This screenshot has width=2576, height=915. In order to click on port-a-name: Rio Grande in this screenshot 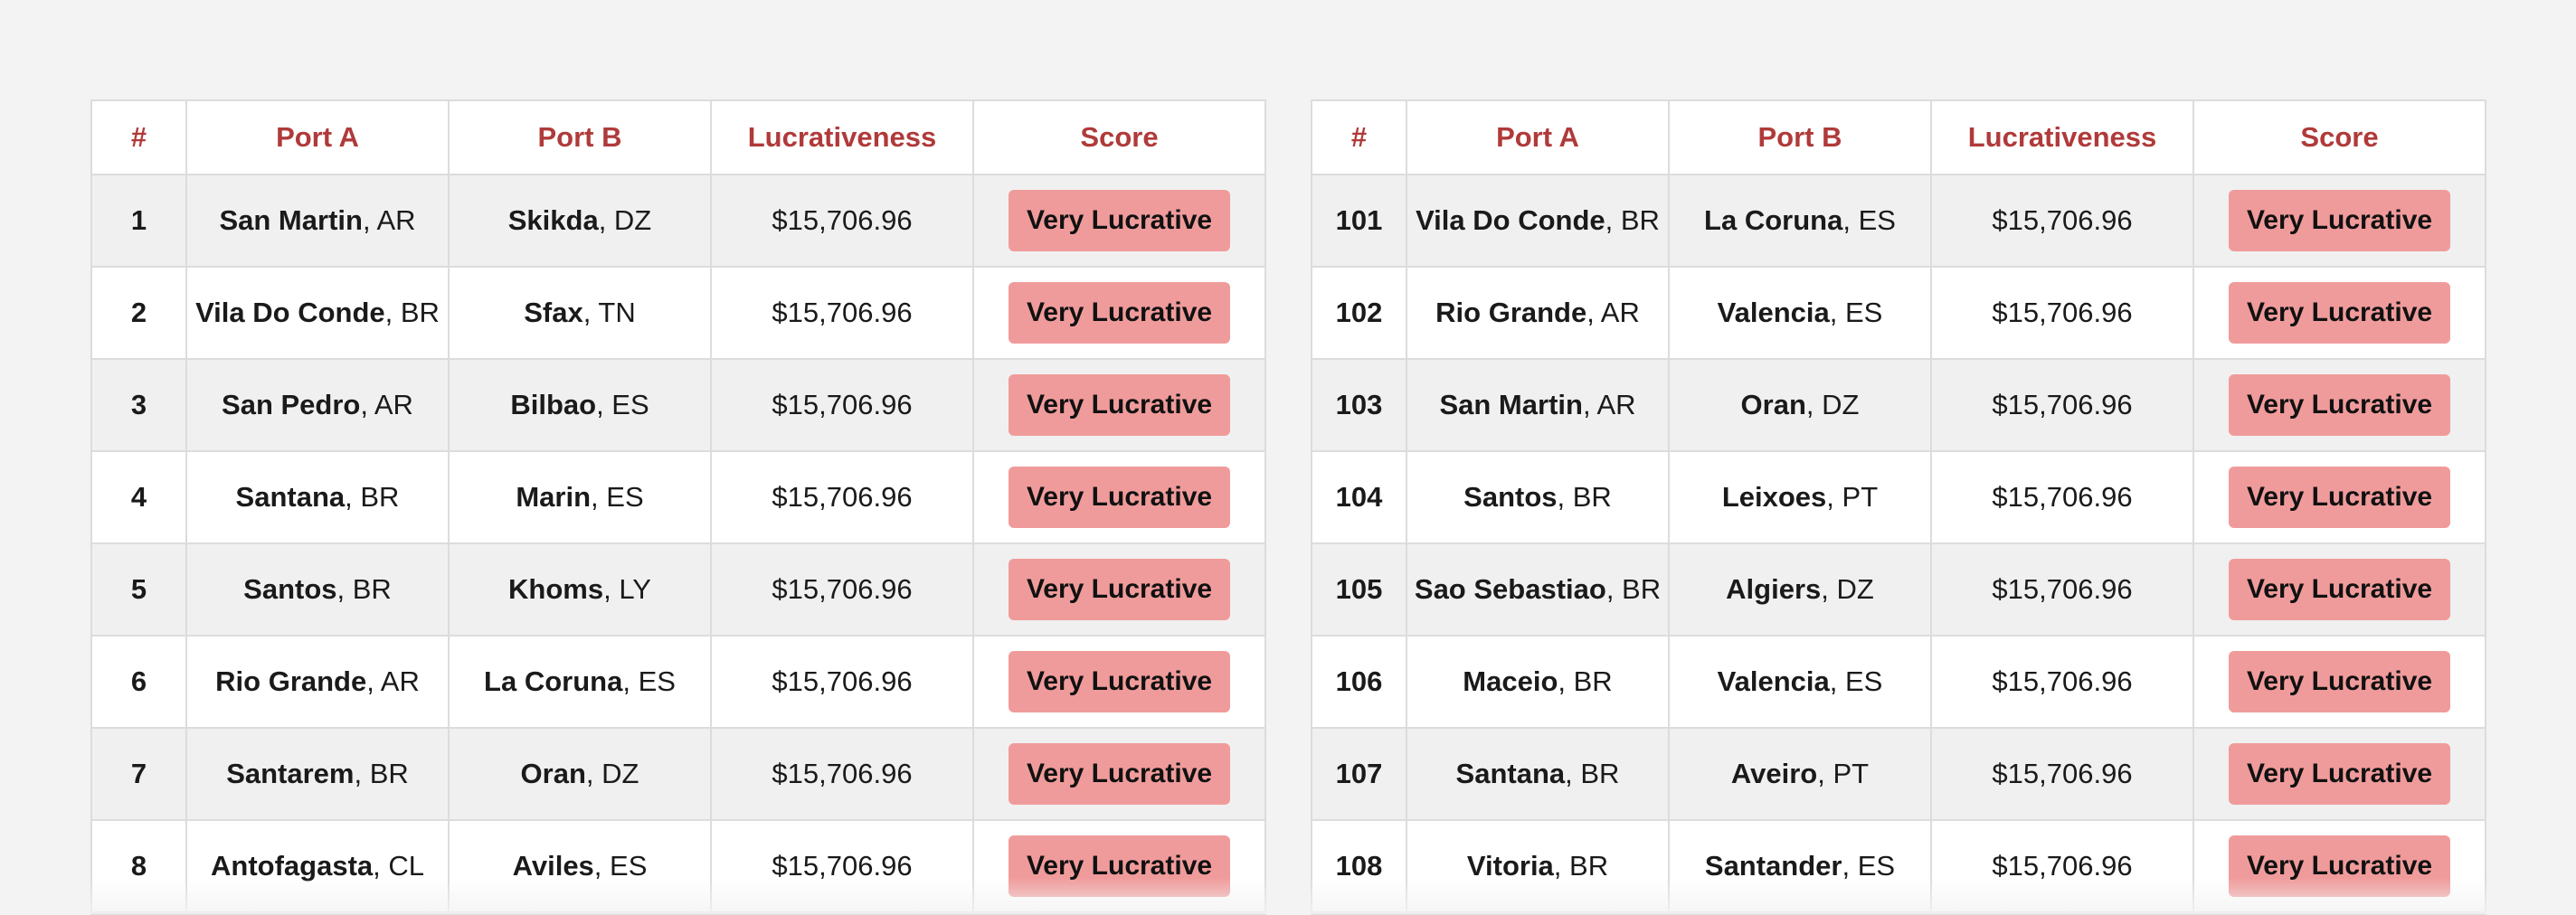, I will do `click(291, 681)`.